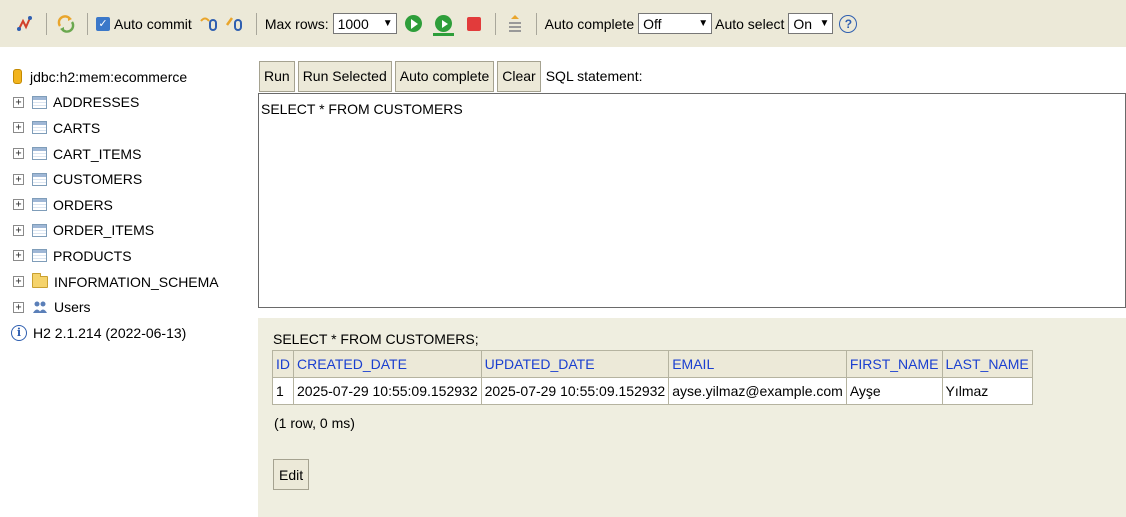 Image resolution: width=1126 pixels, height=517 pixels. I want to click on cell-created-date: 2025-07-29 10:55:09.152932, so click(387, 391).